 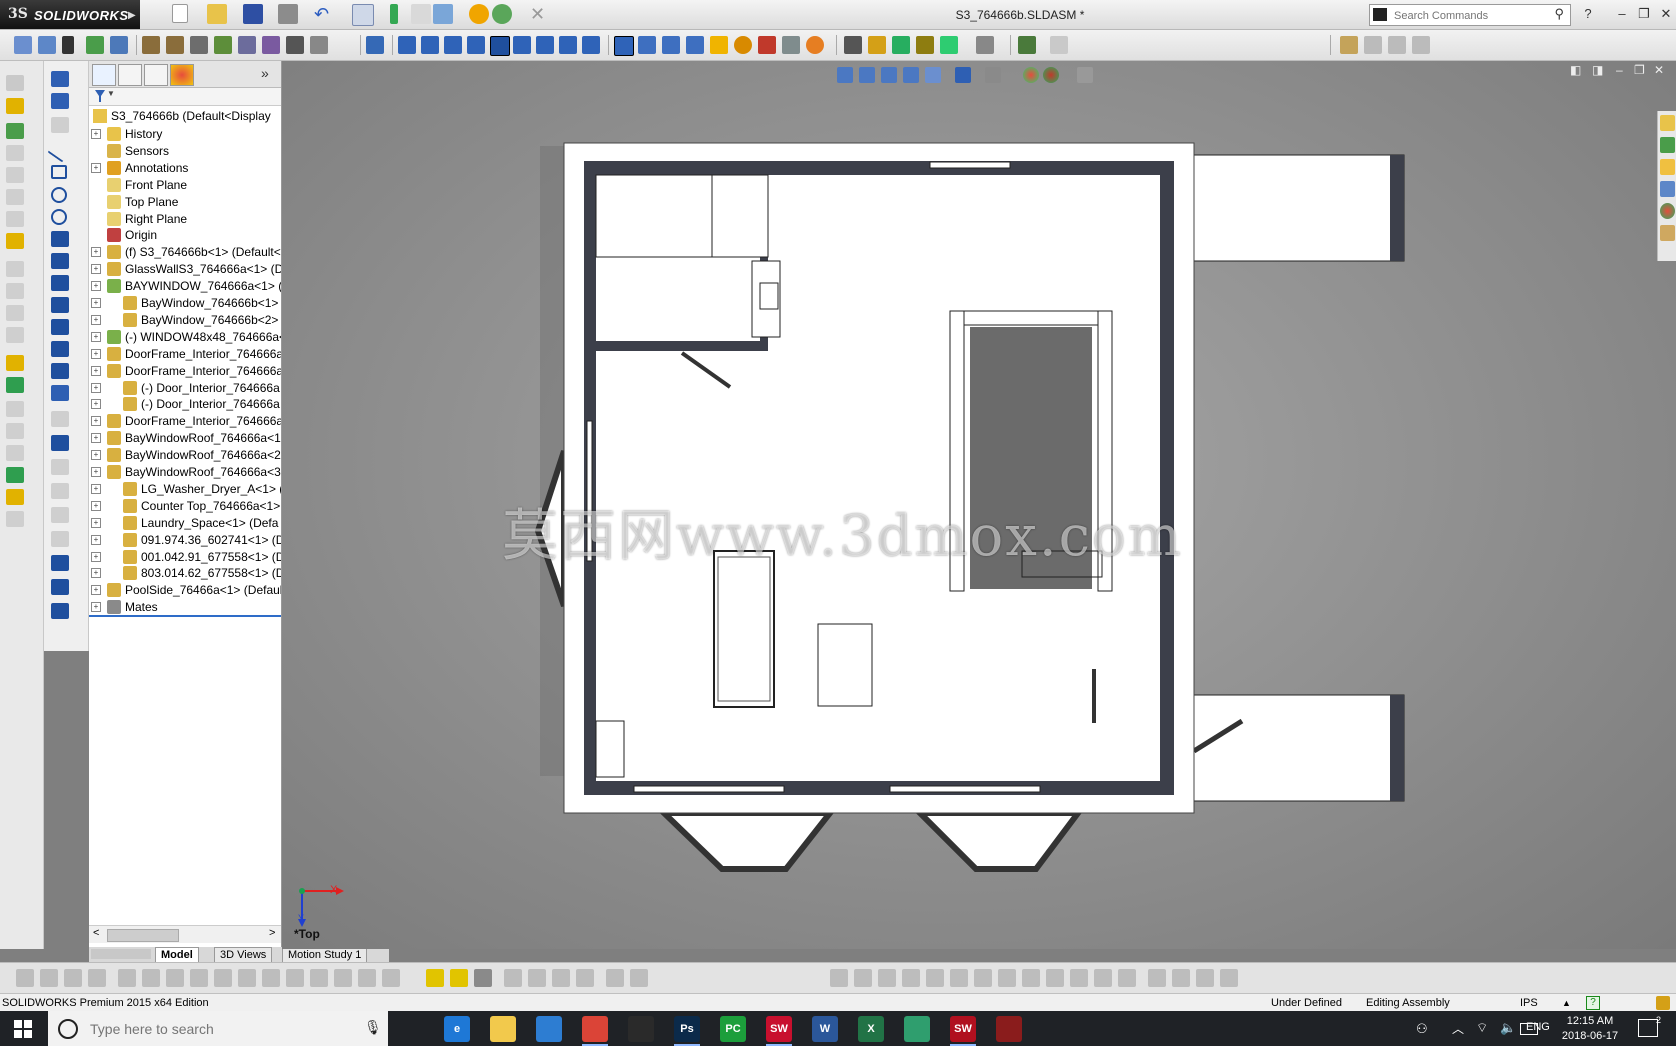 I want to click on view-palette-icon, so click(x=1667, y=189).